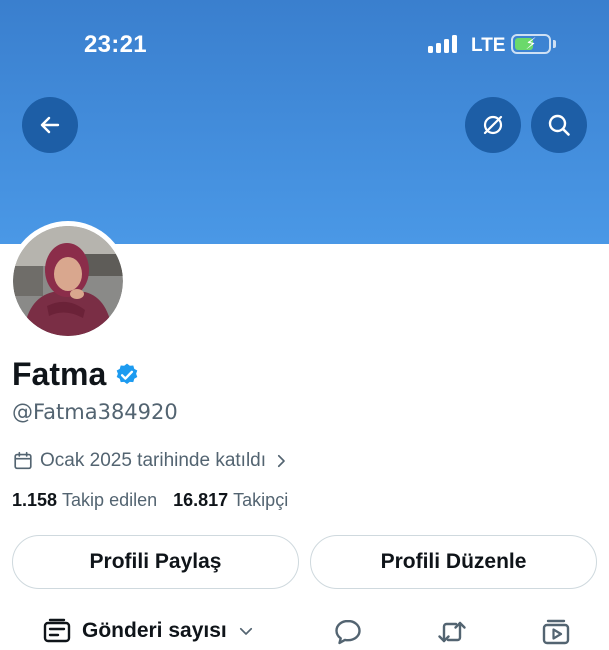 The image size is (609, 650). I want to click on verified-badge-icon, so click(127, 375).